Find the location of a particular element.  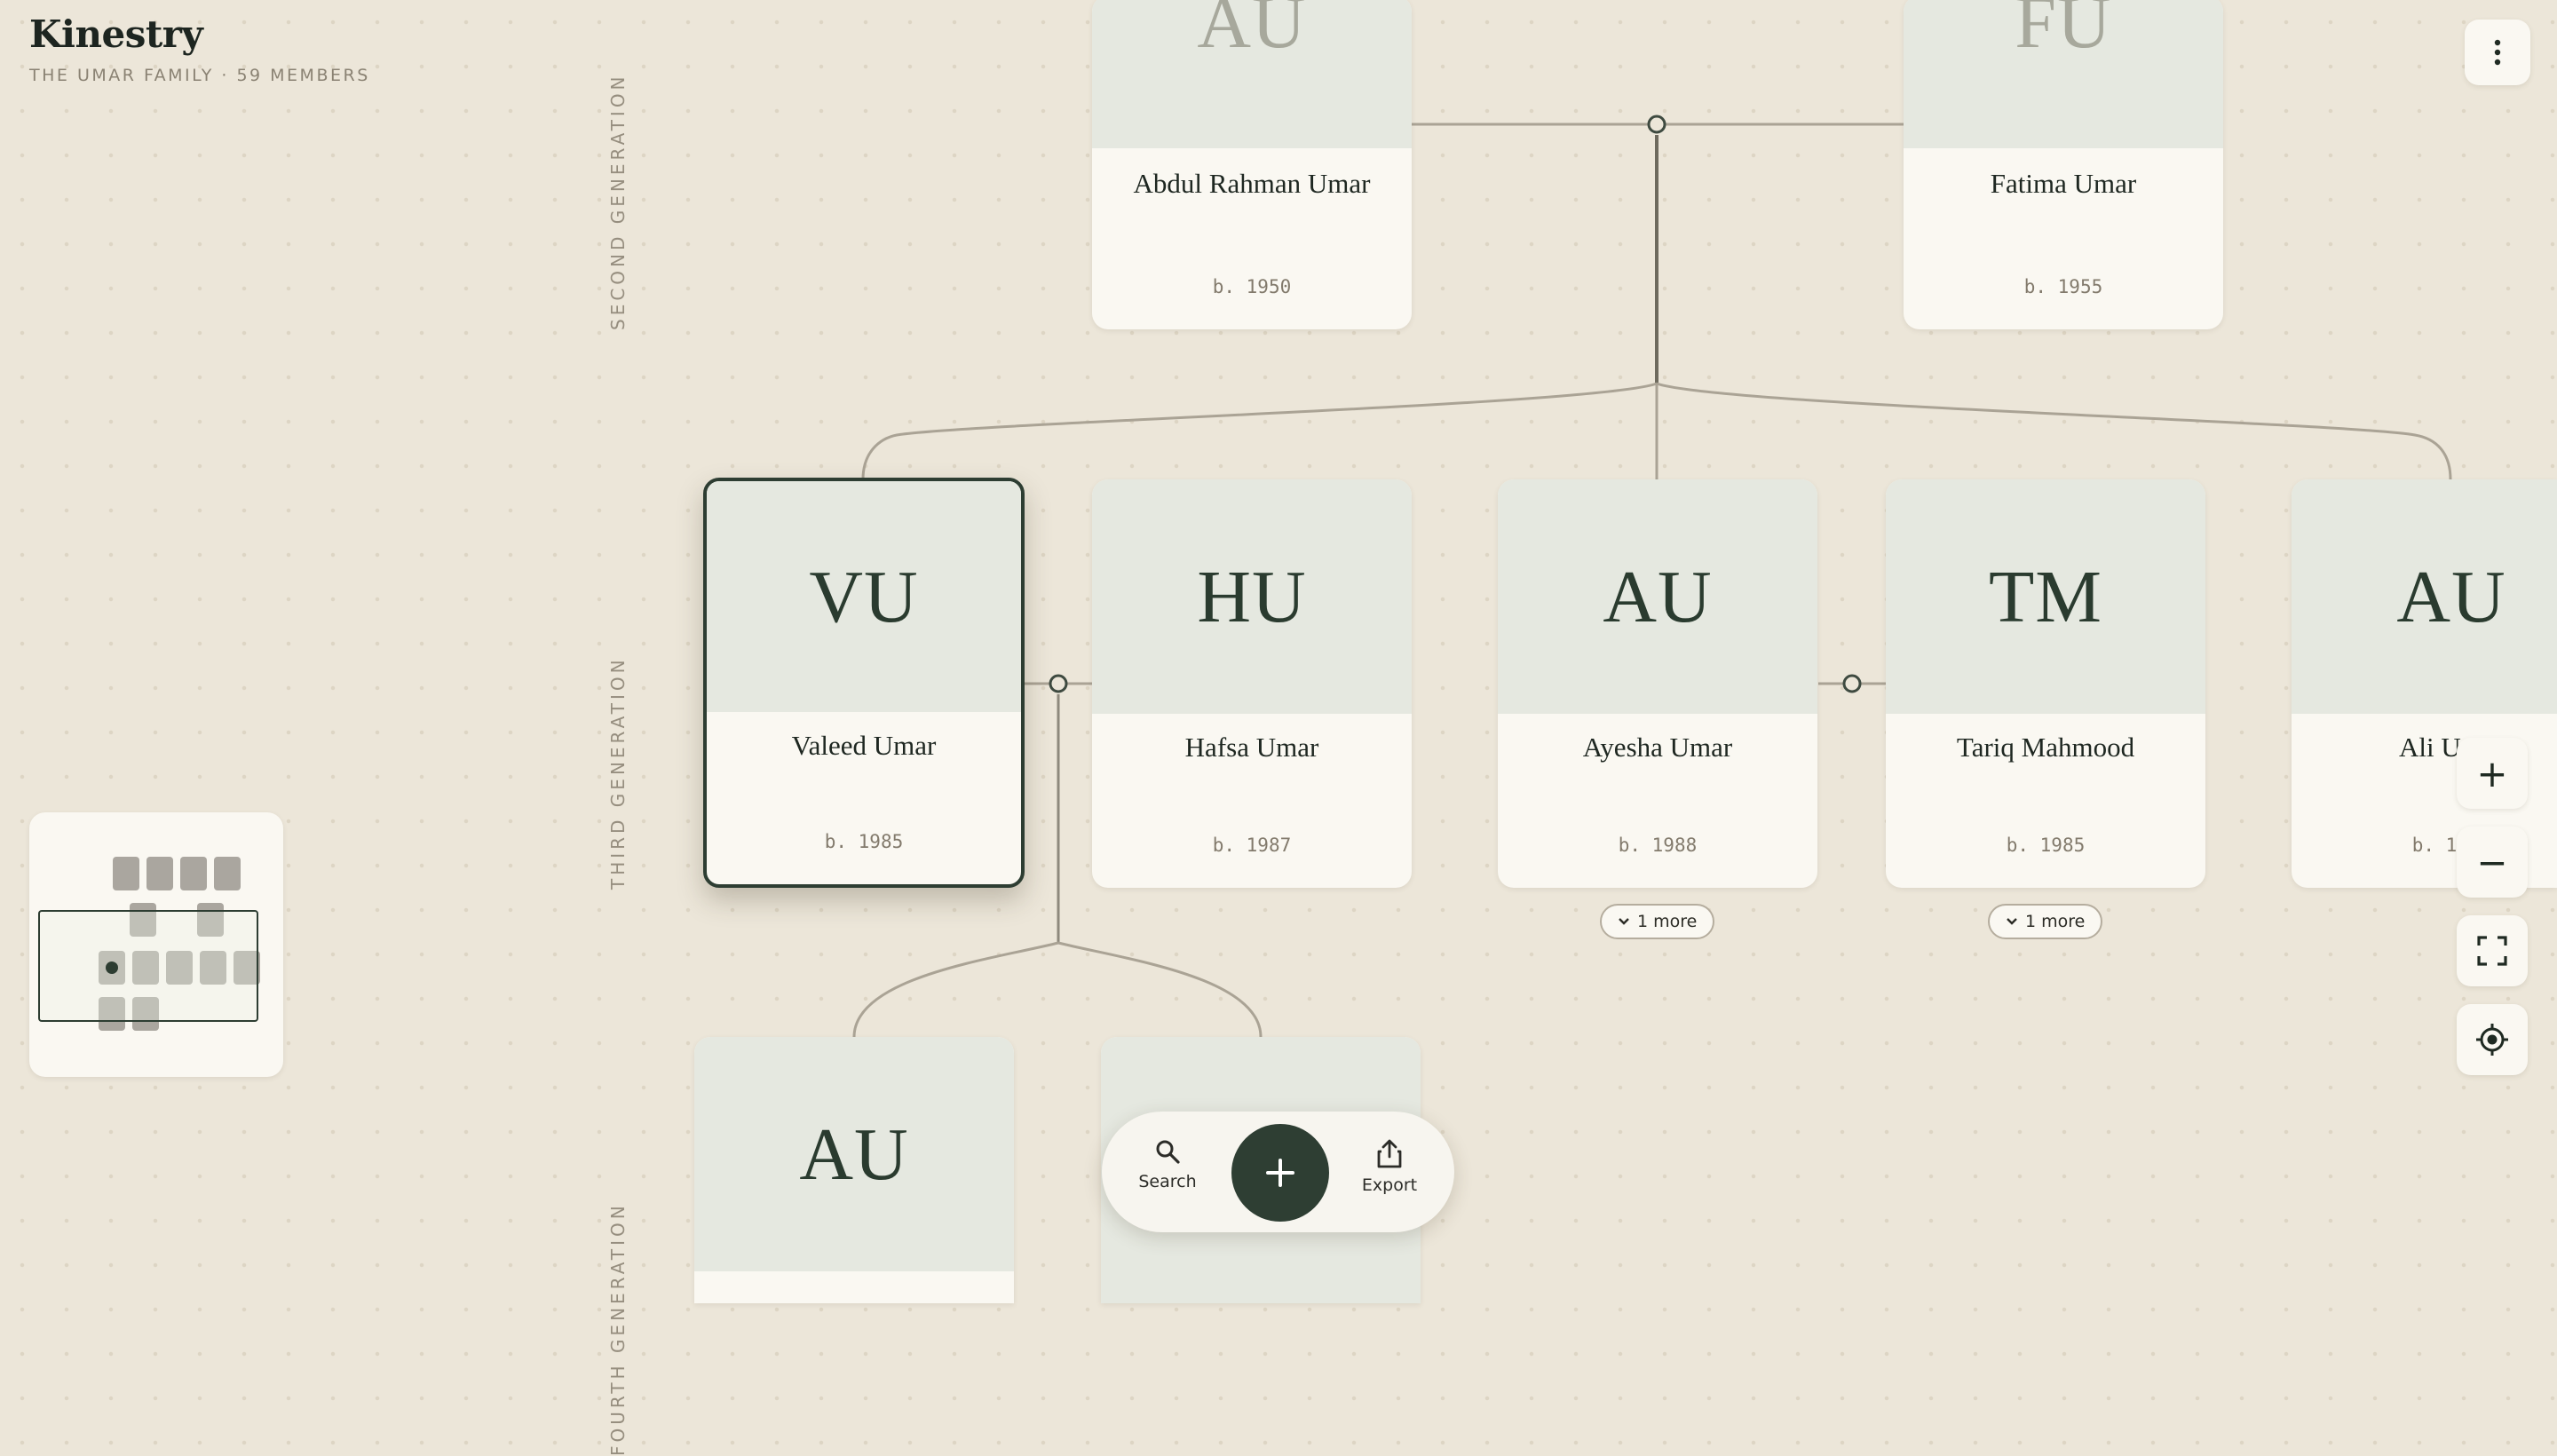

person-card-valeed-umar: VU Valeed Umar b. 1985 is located at coordinates (864, 683).